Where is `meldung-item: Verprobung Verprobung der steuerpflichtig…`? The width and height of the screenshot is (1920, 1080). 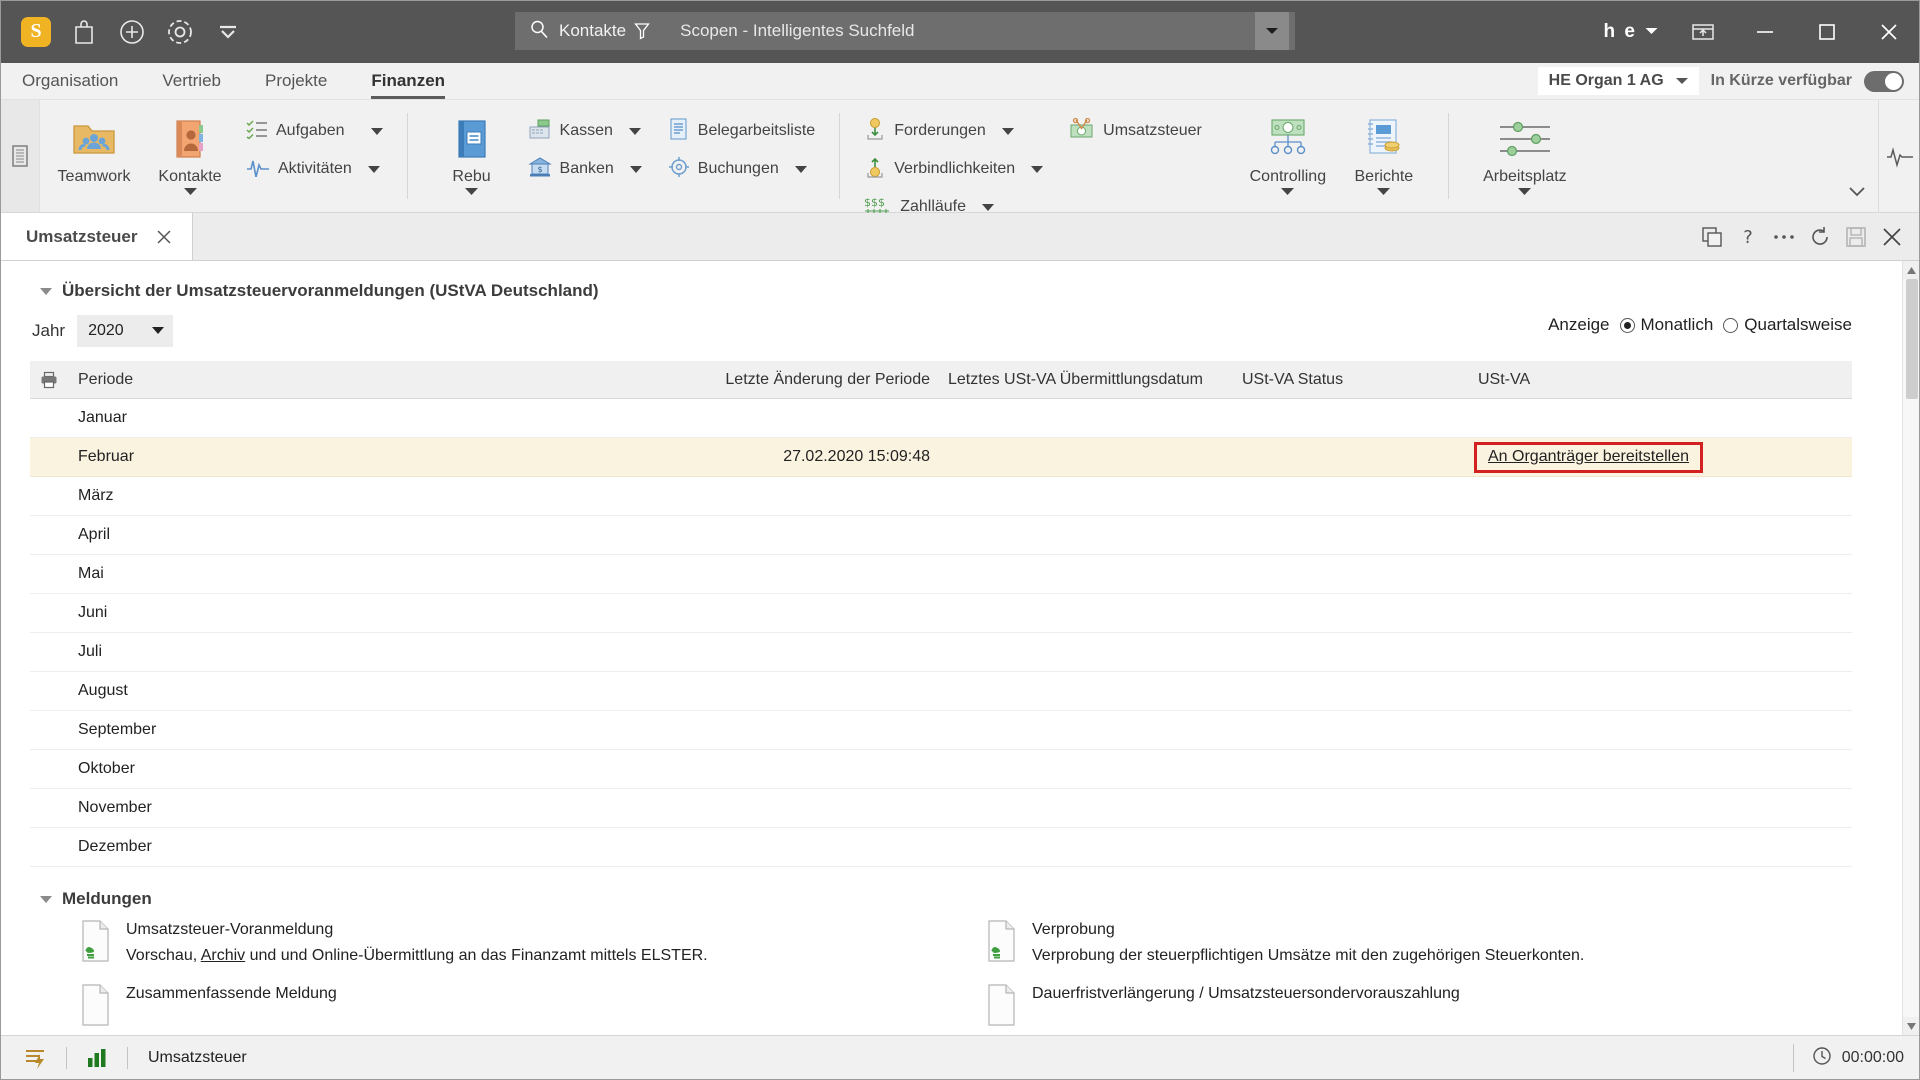
meldung-item: Verprobung Verprobung der steuerpflichtig… is located at coordinates (1424, 942).